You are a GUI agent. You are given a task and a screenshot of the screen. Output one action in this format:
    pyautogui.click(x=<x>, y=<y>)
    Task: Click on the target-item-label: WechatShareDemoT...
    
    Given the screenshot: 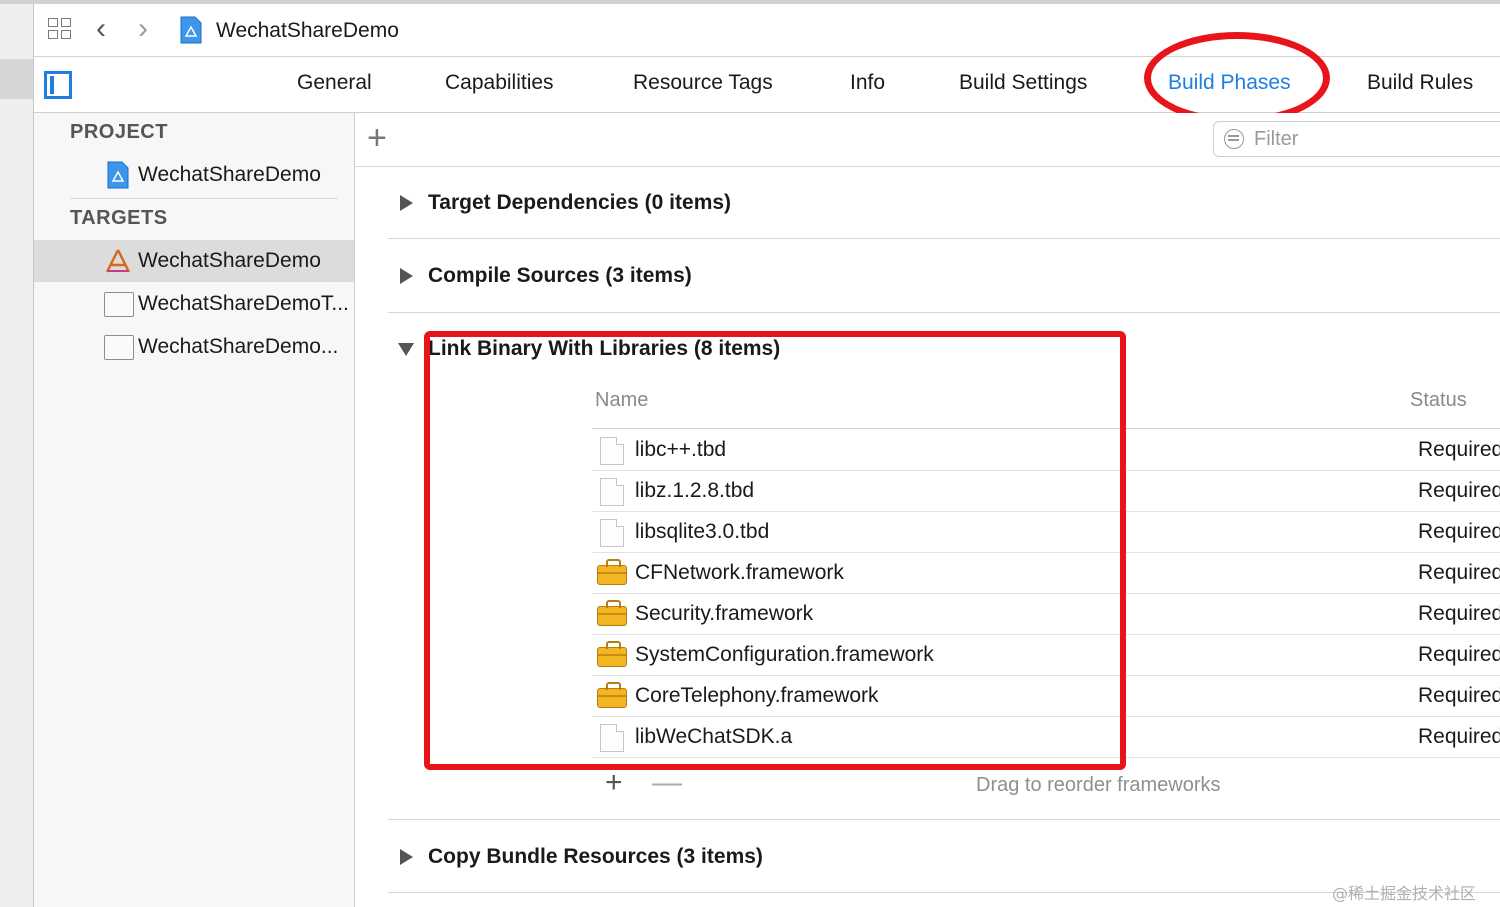 What is the action you would take?
    pyautogui.click(x=243, y=303)
    